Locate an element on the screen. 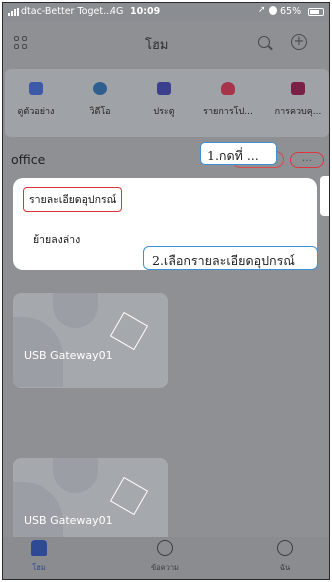 The width and height of the screenshot is (332, 582). device-details-menu-item: รายละเอียดอุปกรณ์ is located at coordinates (73, 199).